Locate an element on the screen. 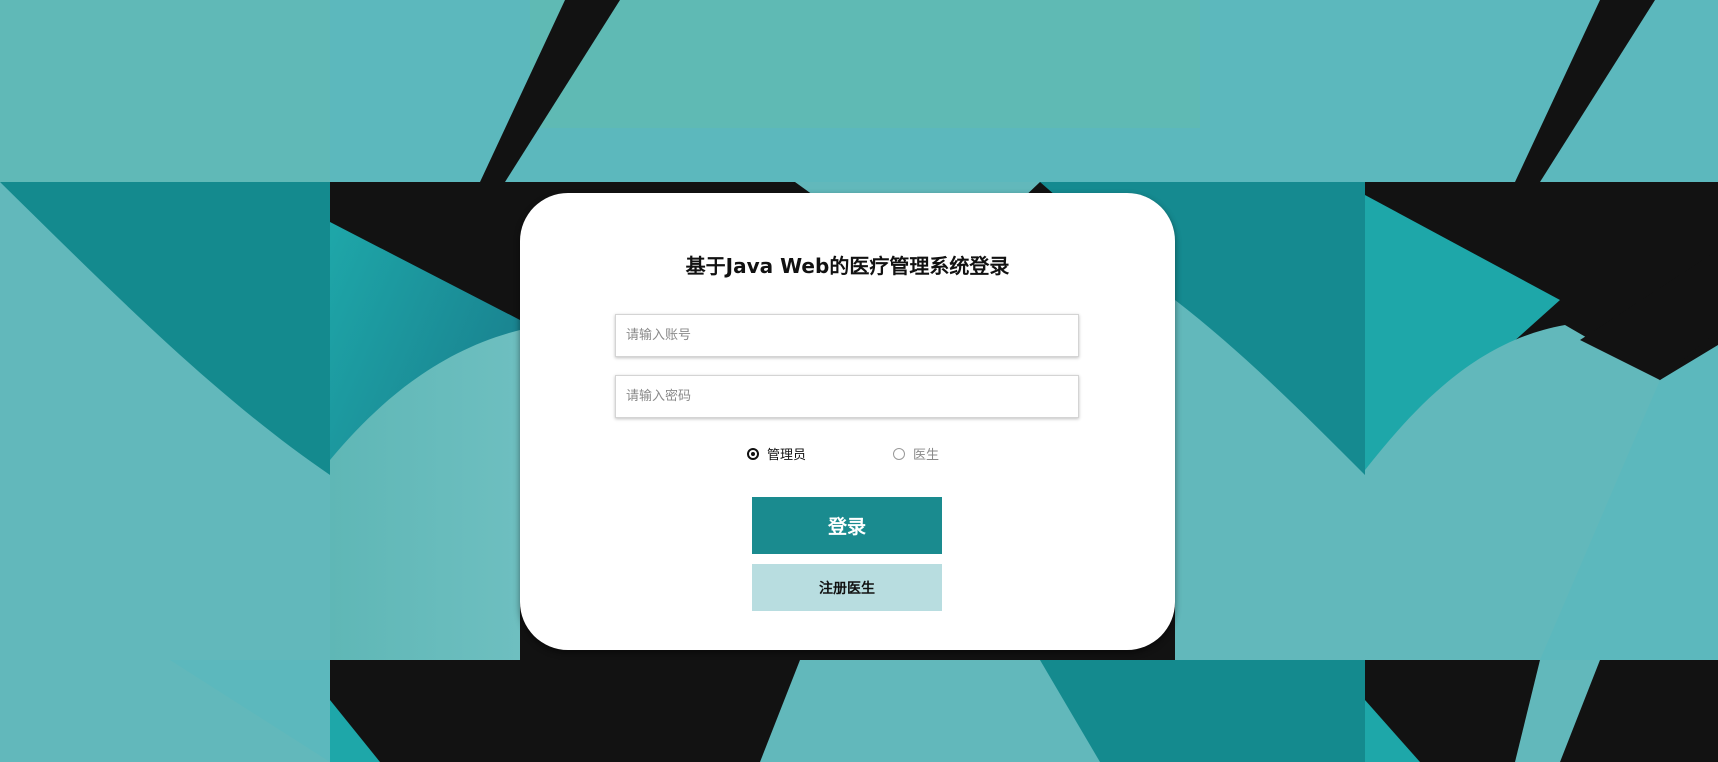 The width and height of the screenshot is (1718, 762). role-doctor-option: 医生 is located at coordinates (916, 453).